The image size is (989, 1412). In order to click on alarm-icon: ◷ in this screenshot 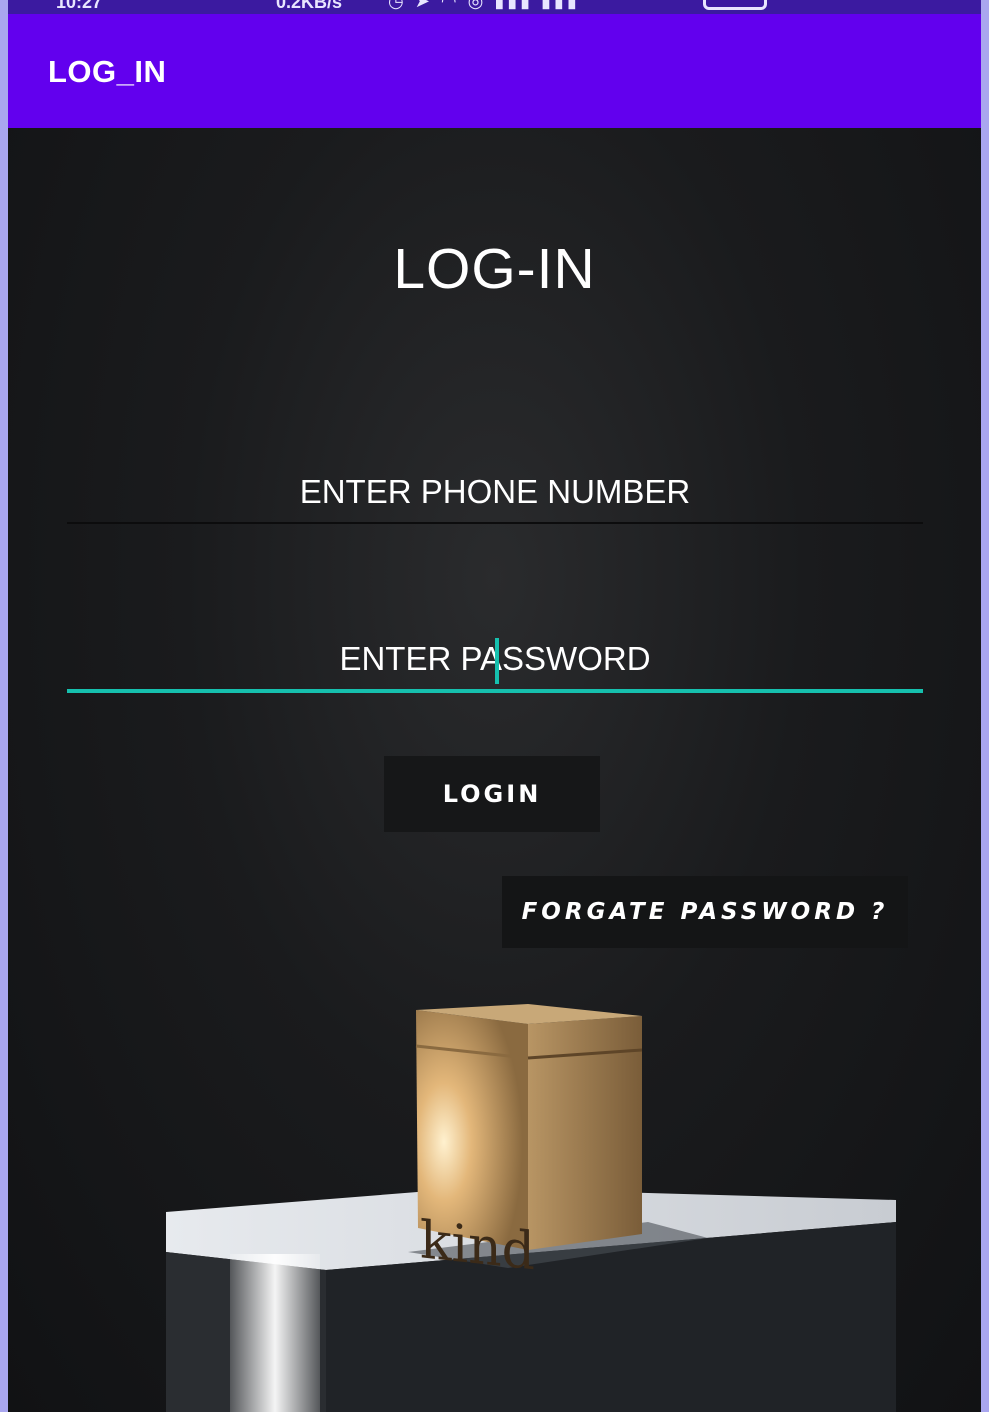, I will do `click(397, 5)`.